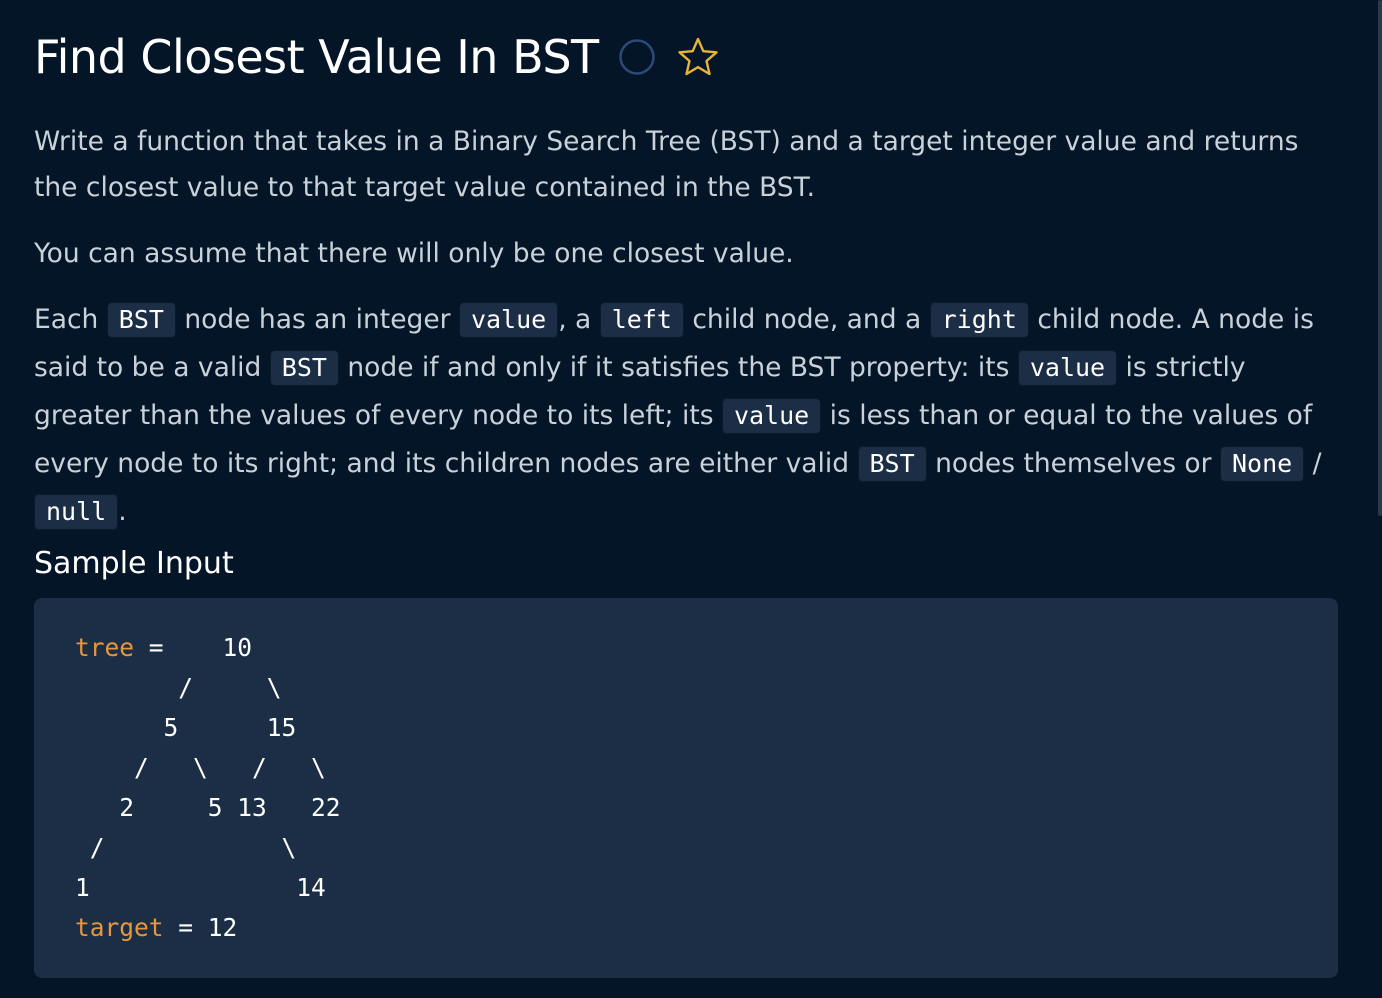 The image size is (1382, 998). What do you see at coordinates (200, 887) in the screenshot?
I see `code-line: 1 14` at bounding box center [200, 887].